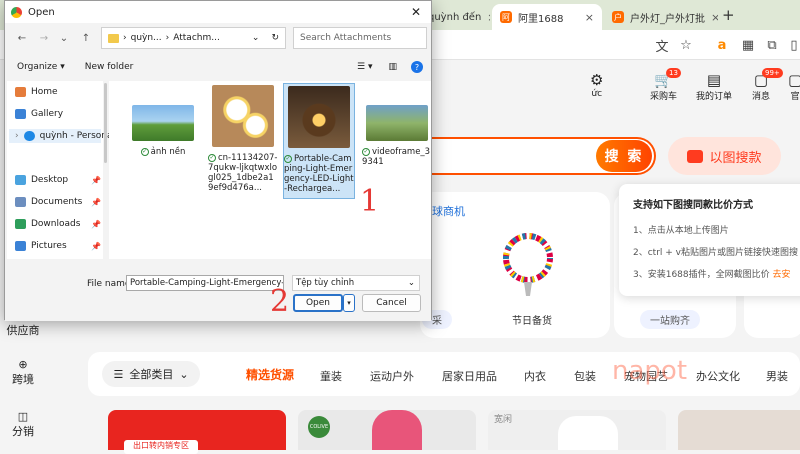  I want to click on bookmark-star-icon: ☆, so click(686, 45).